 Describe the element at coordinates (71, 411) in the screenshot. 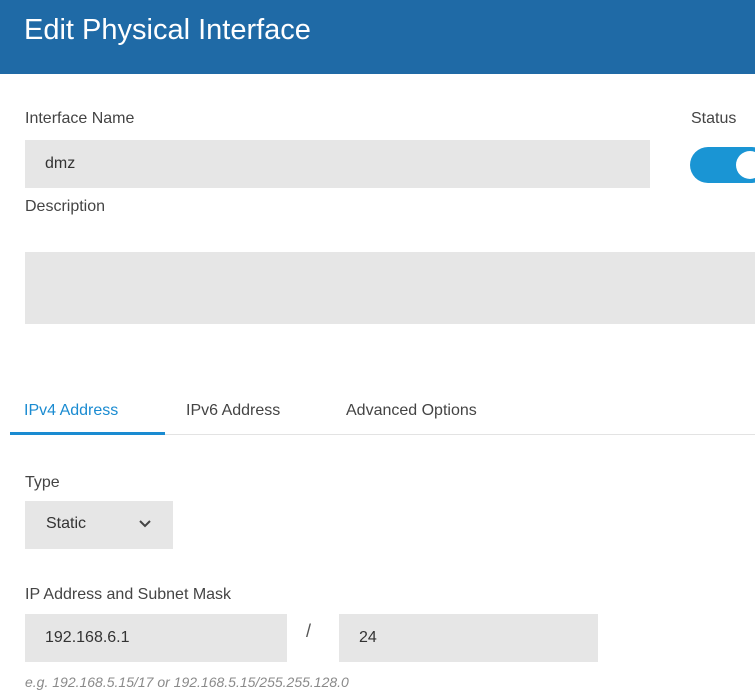

I see `tab-ipv4-address: IPv4 Address` at that location.